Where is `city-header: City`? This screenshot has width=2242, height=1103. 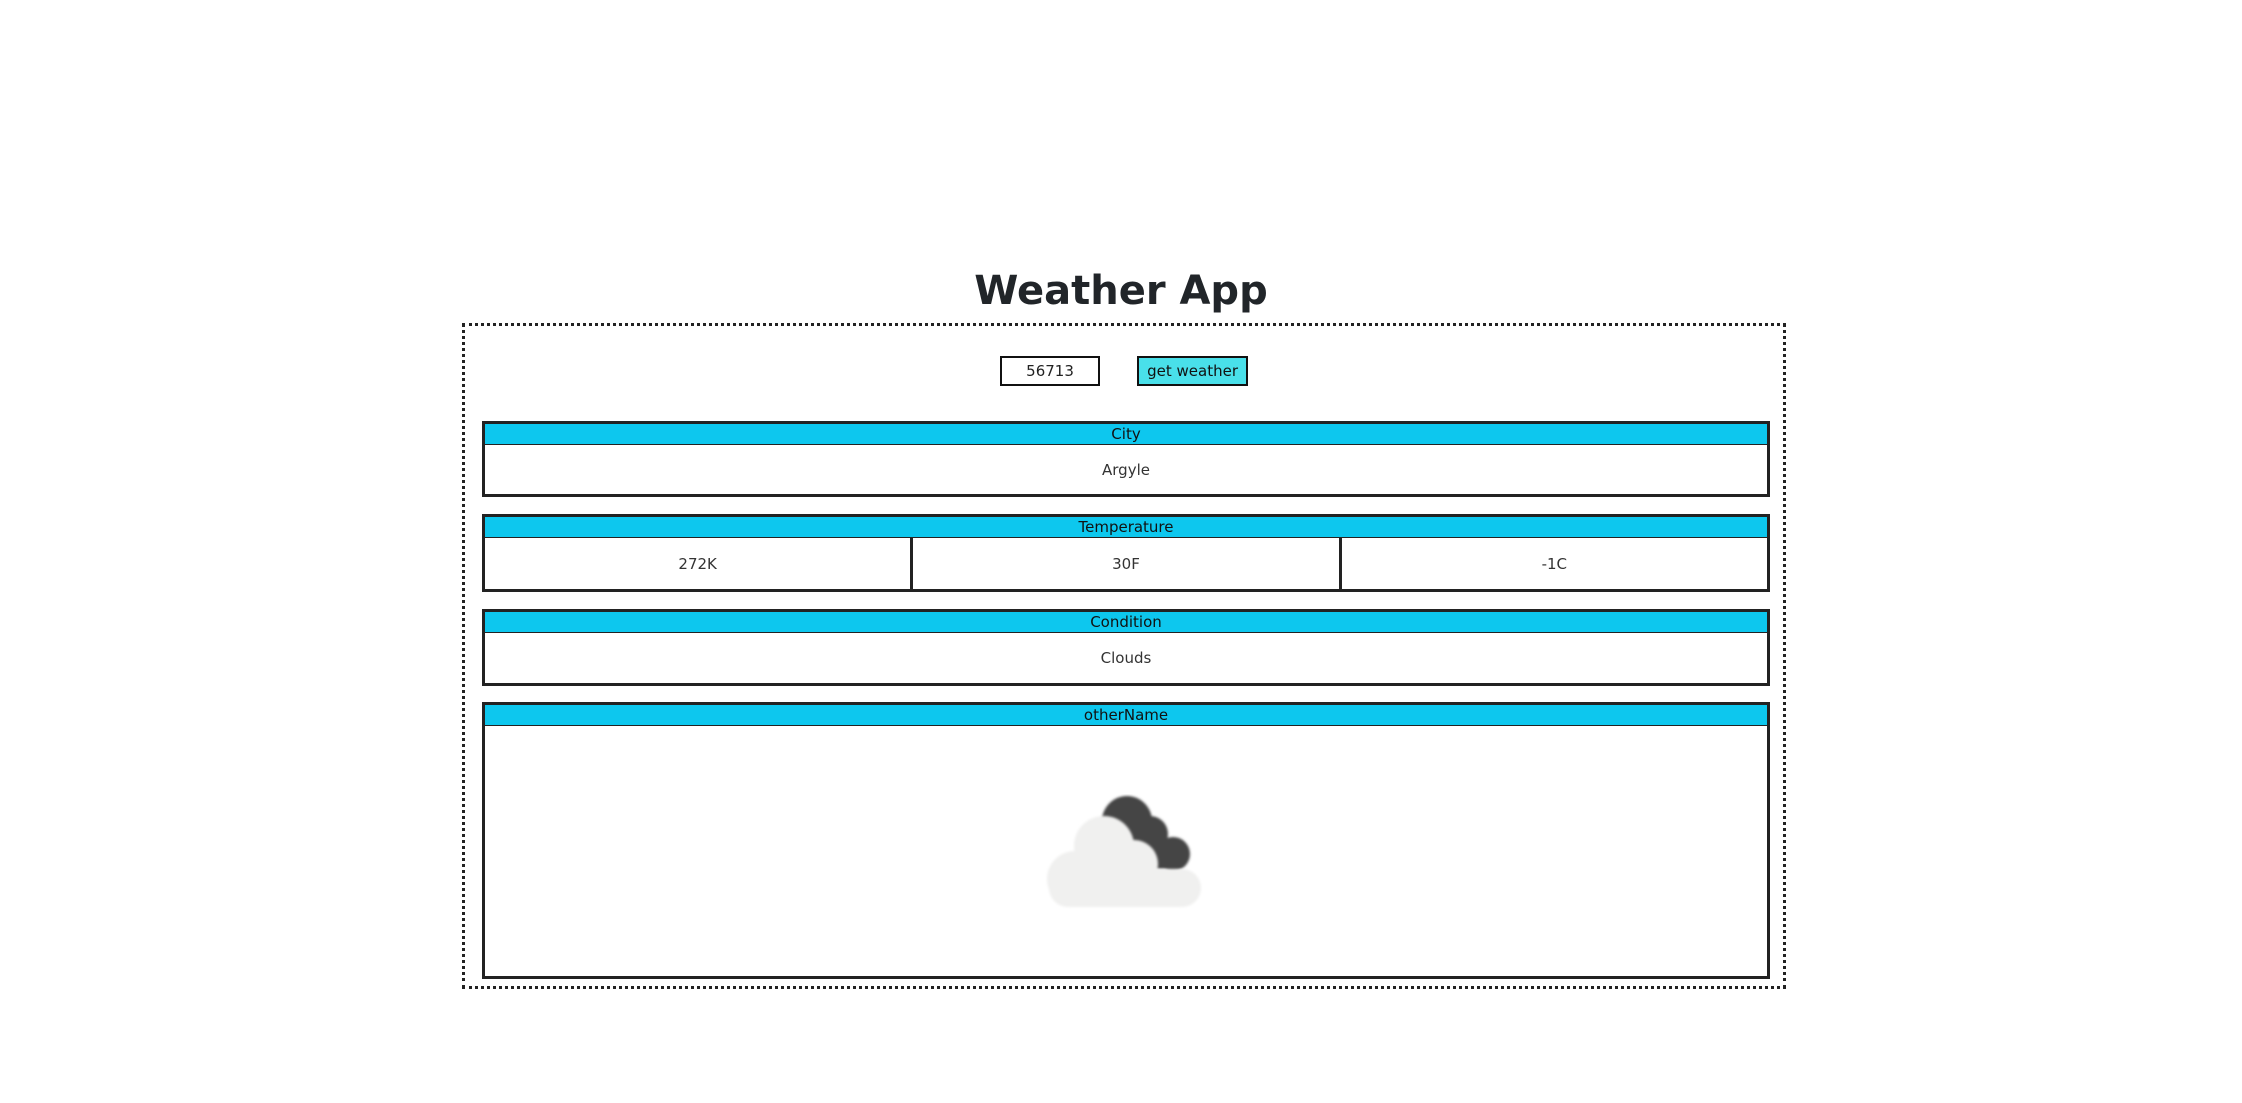
city-header: City is located at coordinates (1126, 434).